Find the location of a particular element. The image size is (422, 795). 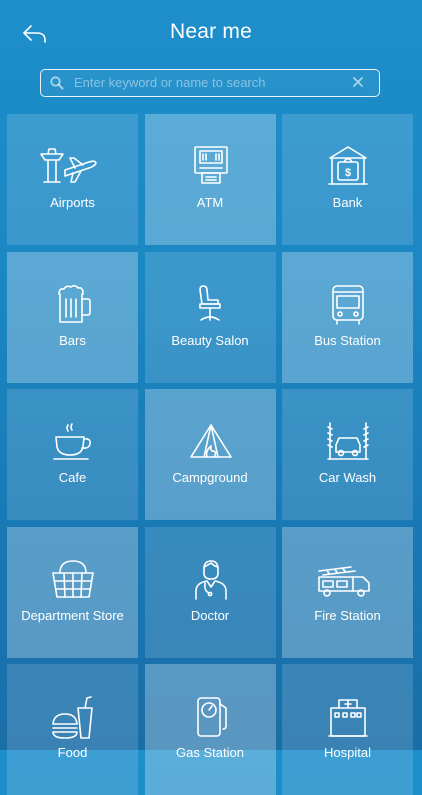

category-tile-food: Food is located at coordinates (72, 729).